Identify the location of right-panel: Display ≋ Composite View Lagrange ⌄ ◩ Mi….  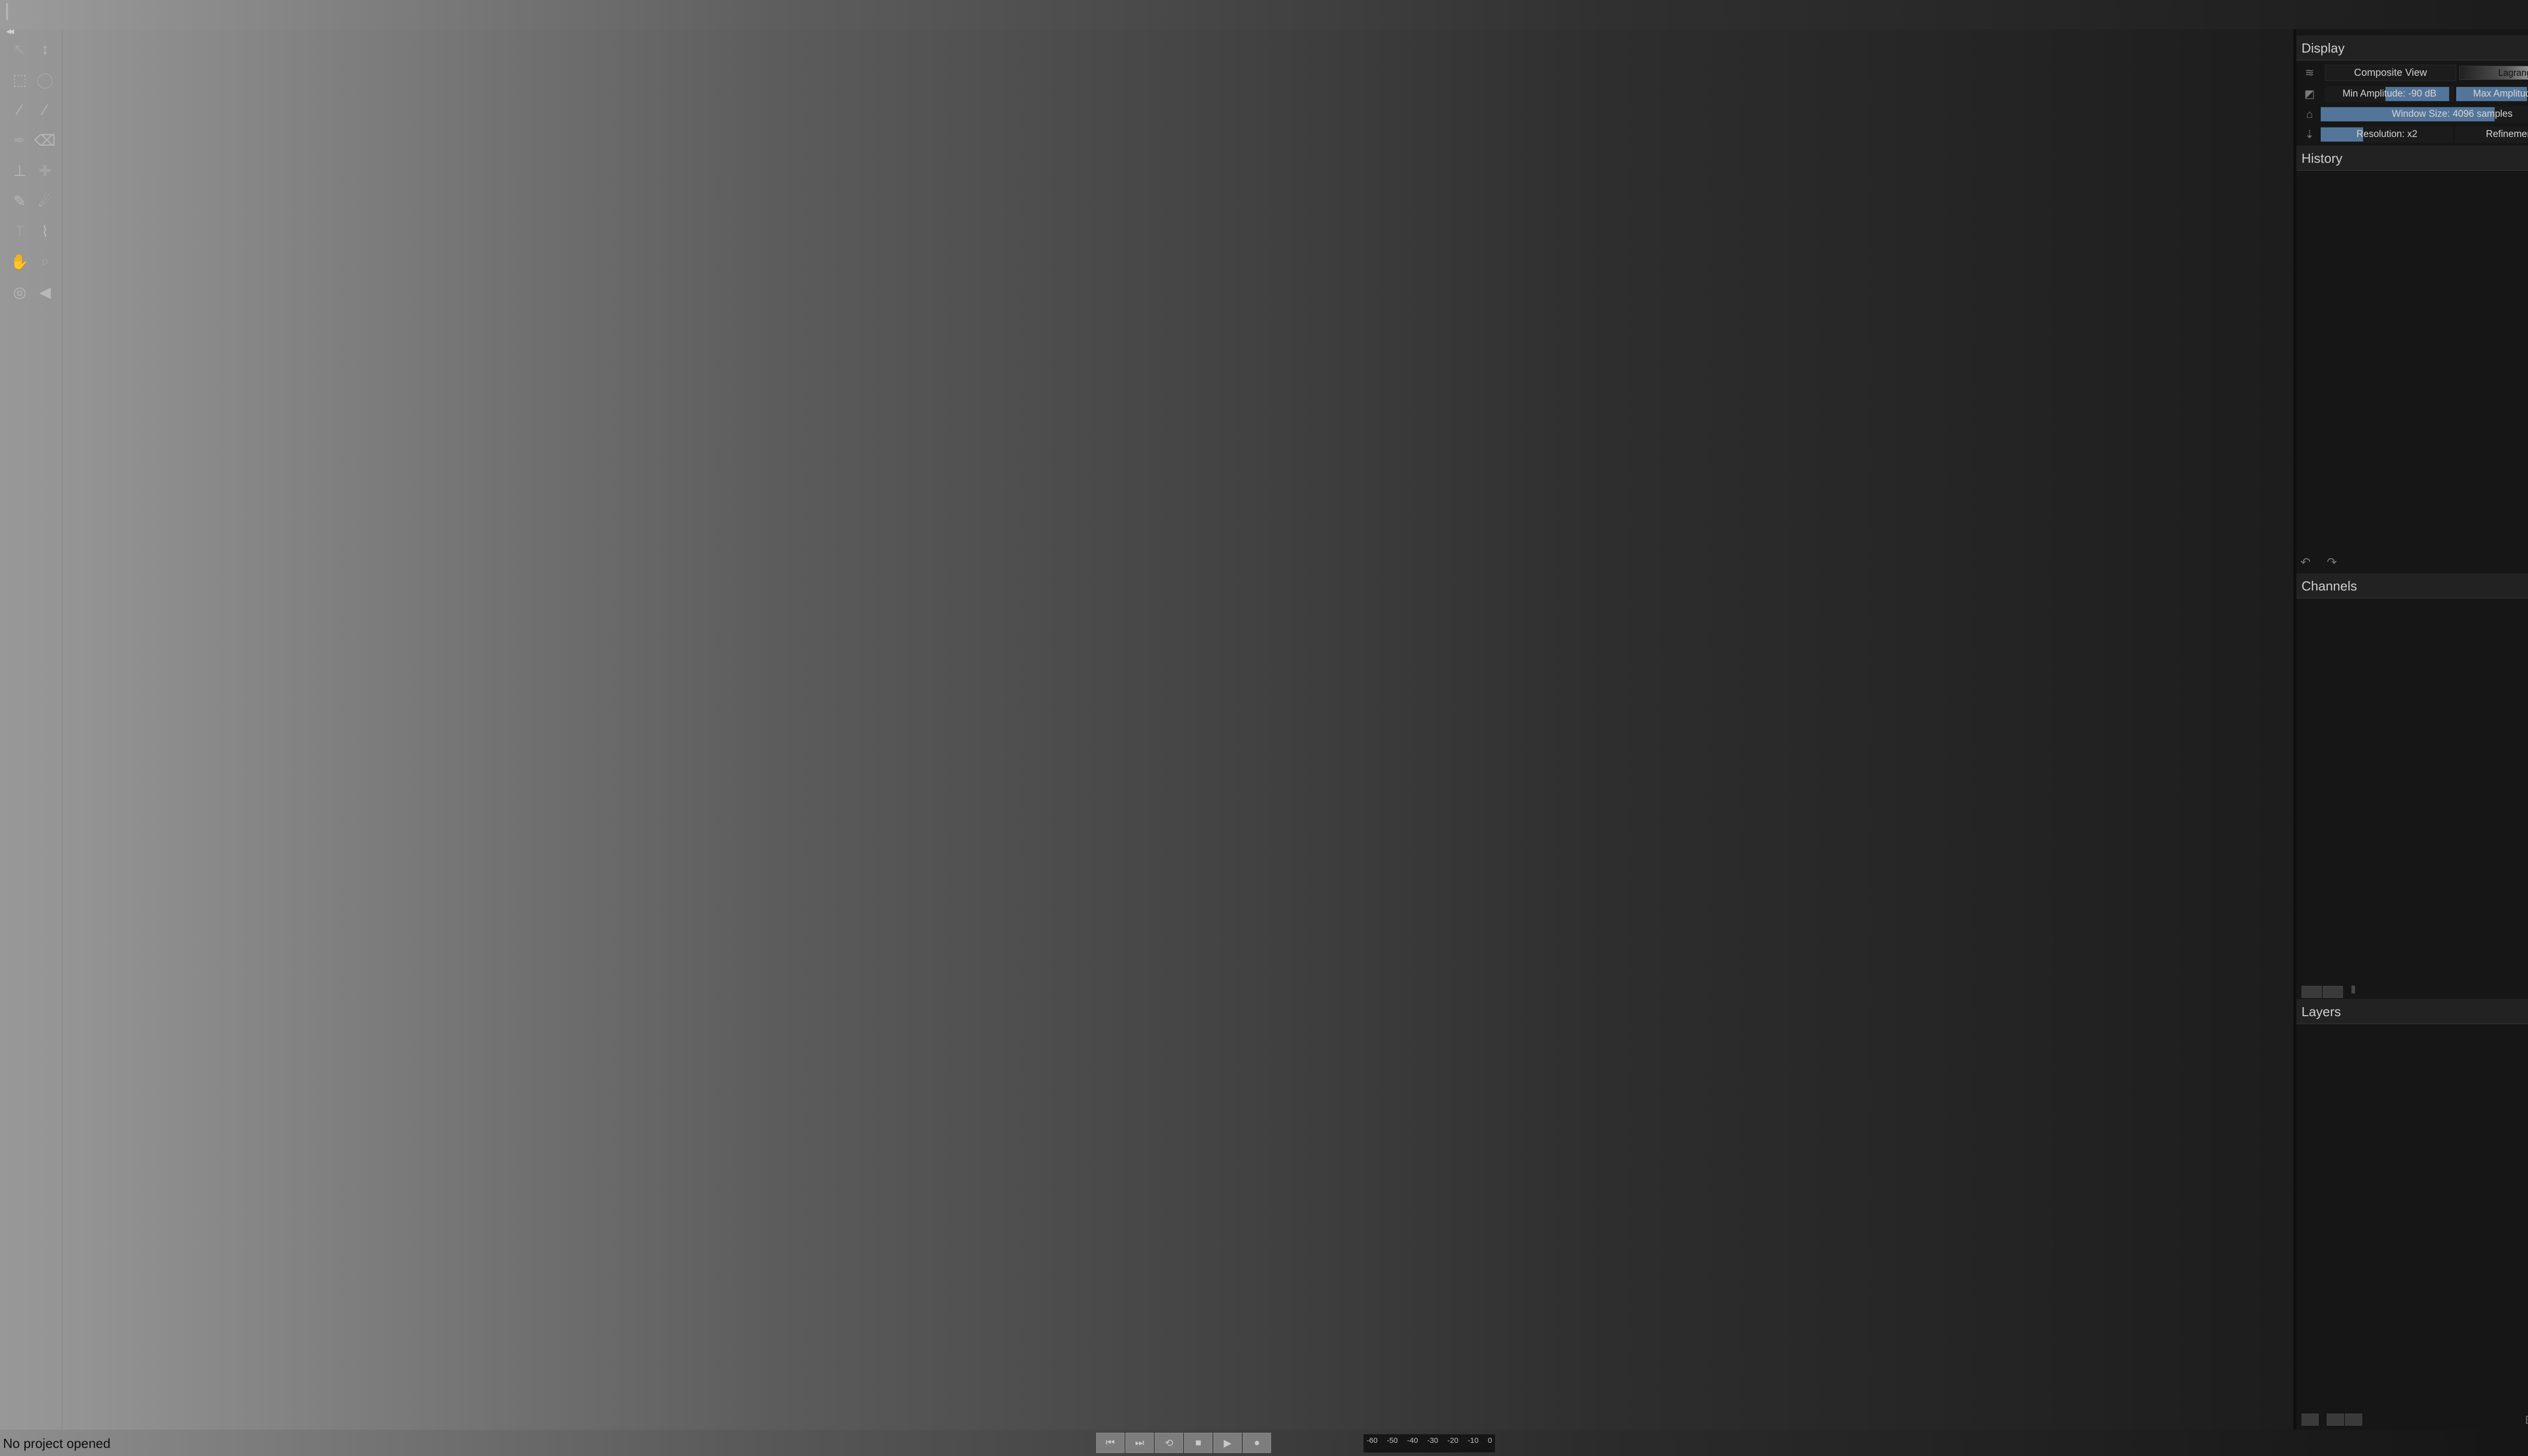
(2411, 729).